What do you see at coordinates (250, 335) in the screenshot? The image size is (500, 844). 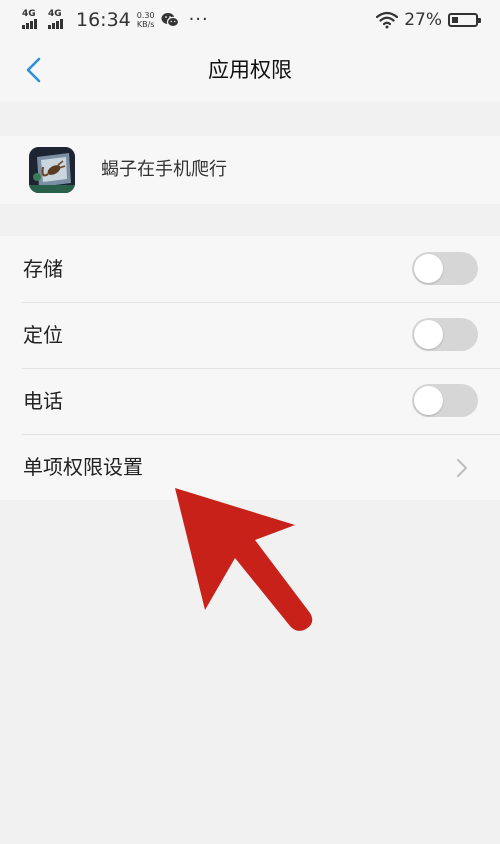 I see `permission-row-location: 定位` at bounding box center [250, 335].